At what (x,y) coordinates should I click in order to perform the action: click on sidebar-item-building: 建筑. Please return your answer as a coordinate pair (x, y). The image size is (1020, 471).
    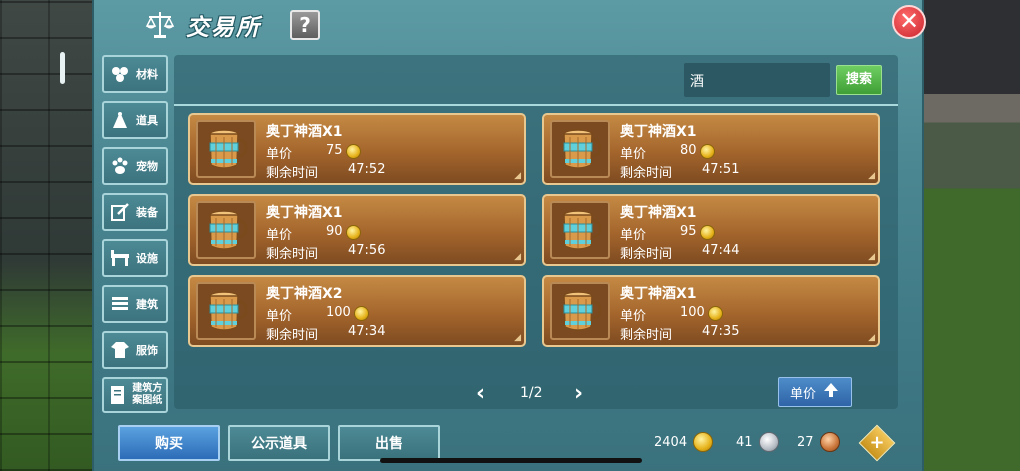
    Looking at the image, I should click on (135, 304).